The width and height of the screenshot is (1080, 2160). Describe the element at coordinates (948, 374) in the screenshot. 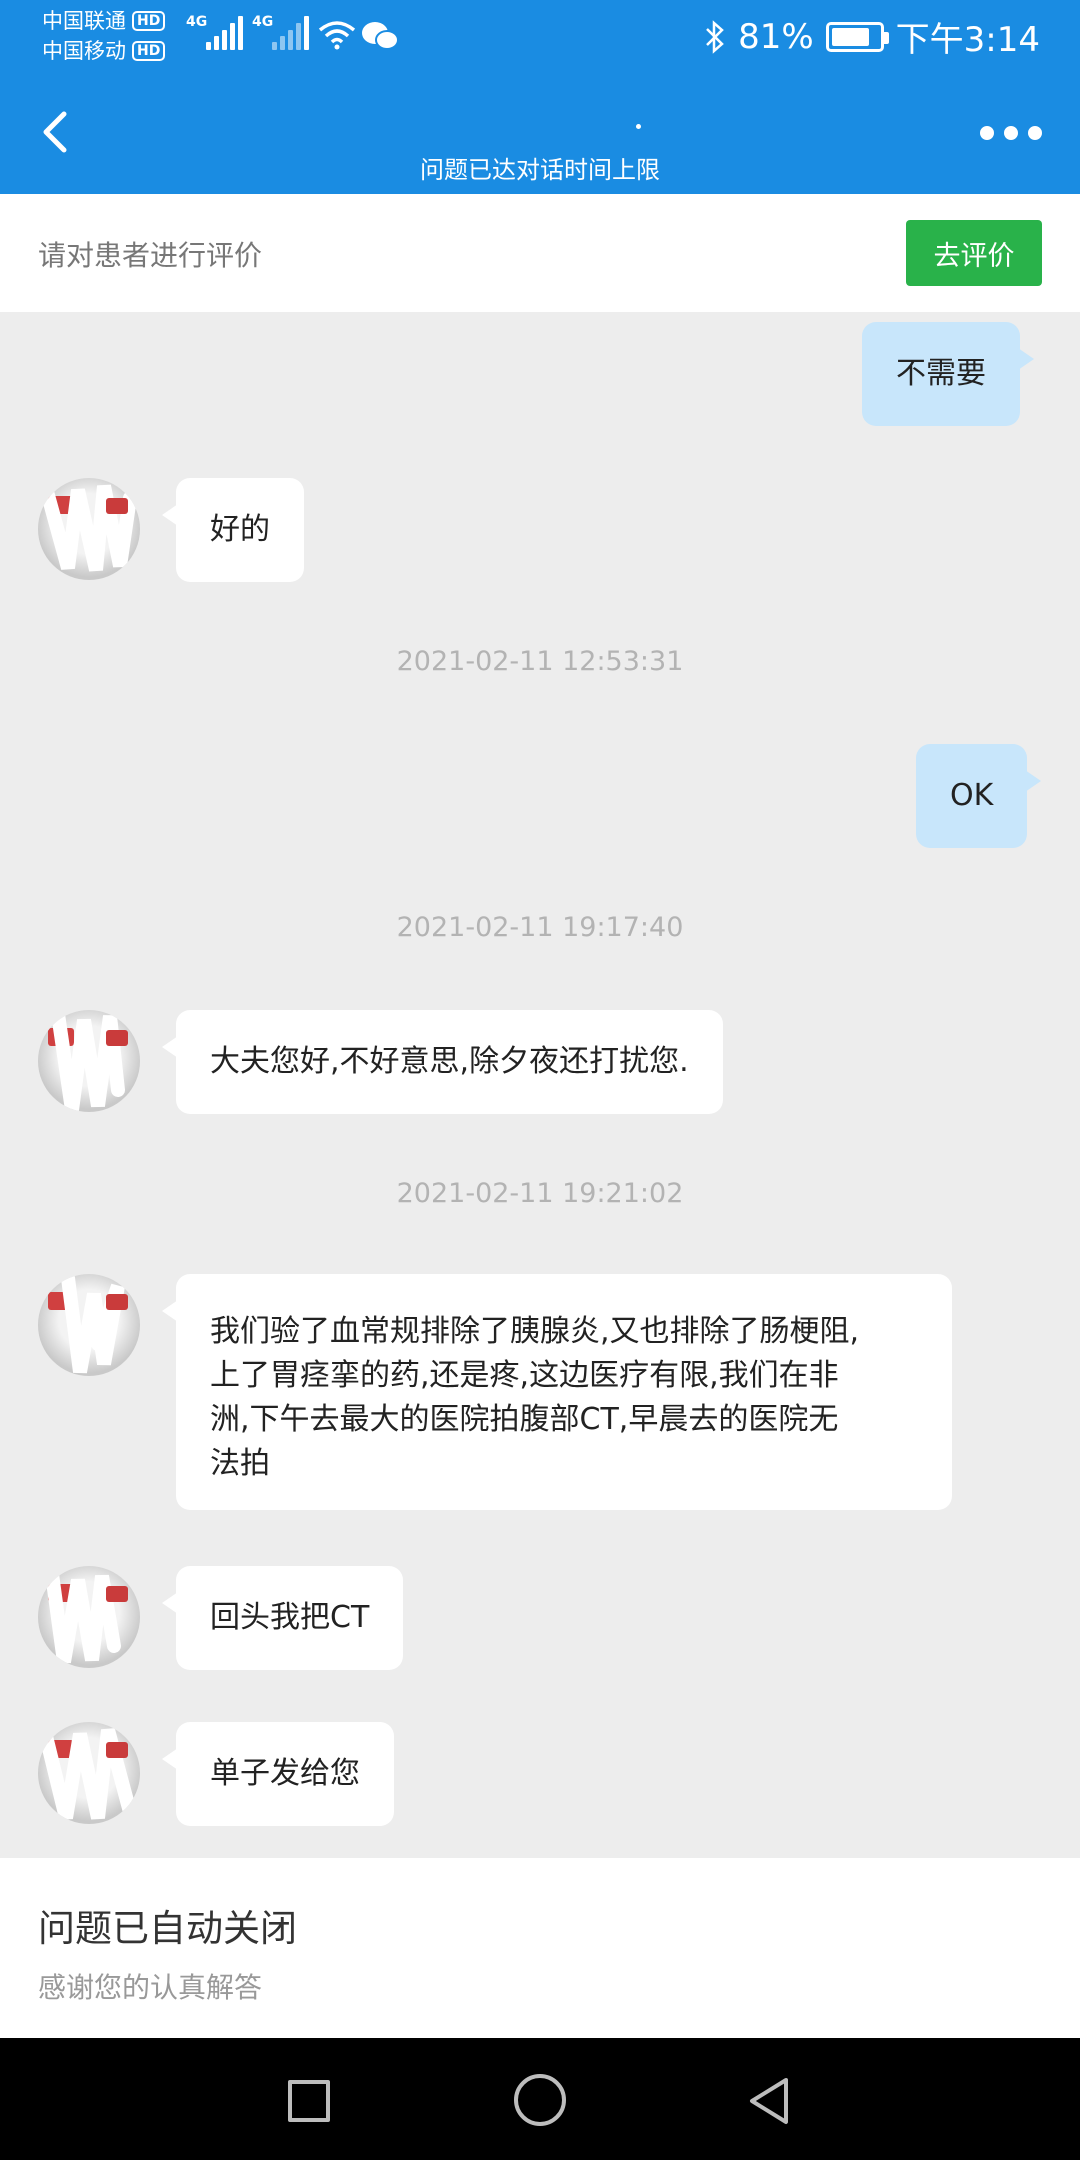

I see `message-bubble-sent: 不需要` at that location.